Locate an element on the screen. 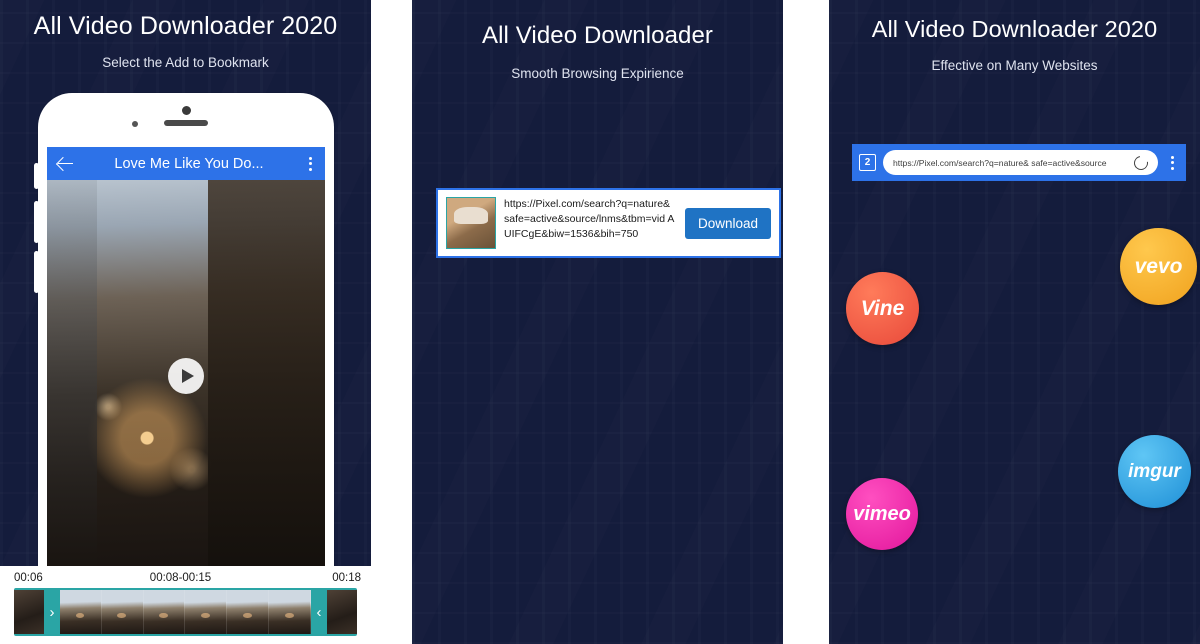  badge-vevo: vevo is located at coordinates (1158, 266).